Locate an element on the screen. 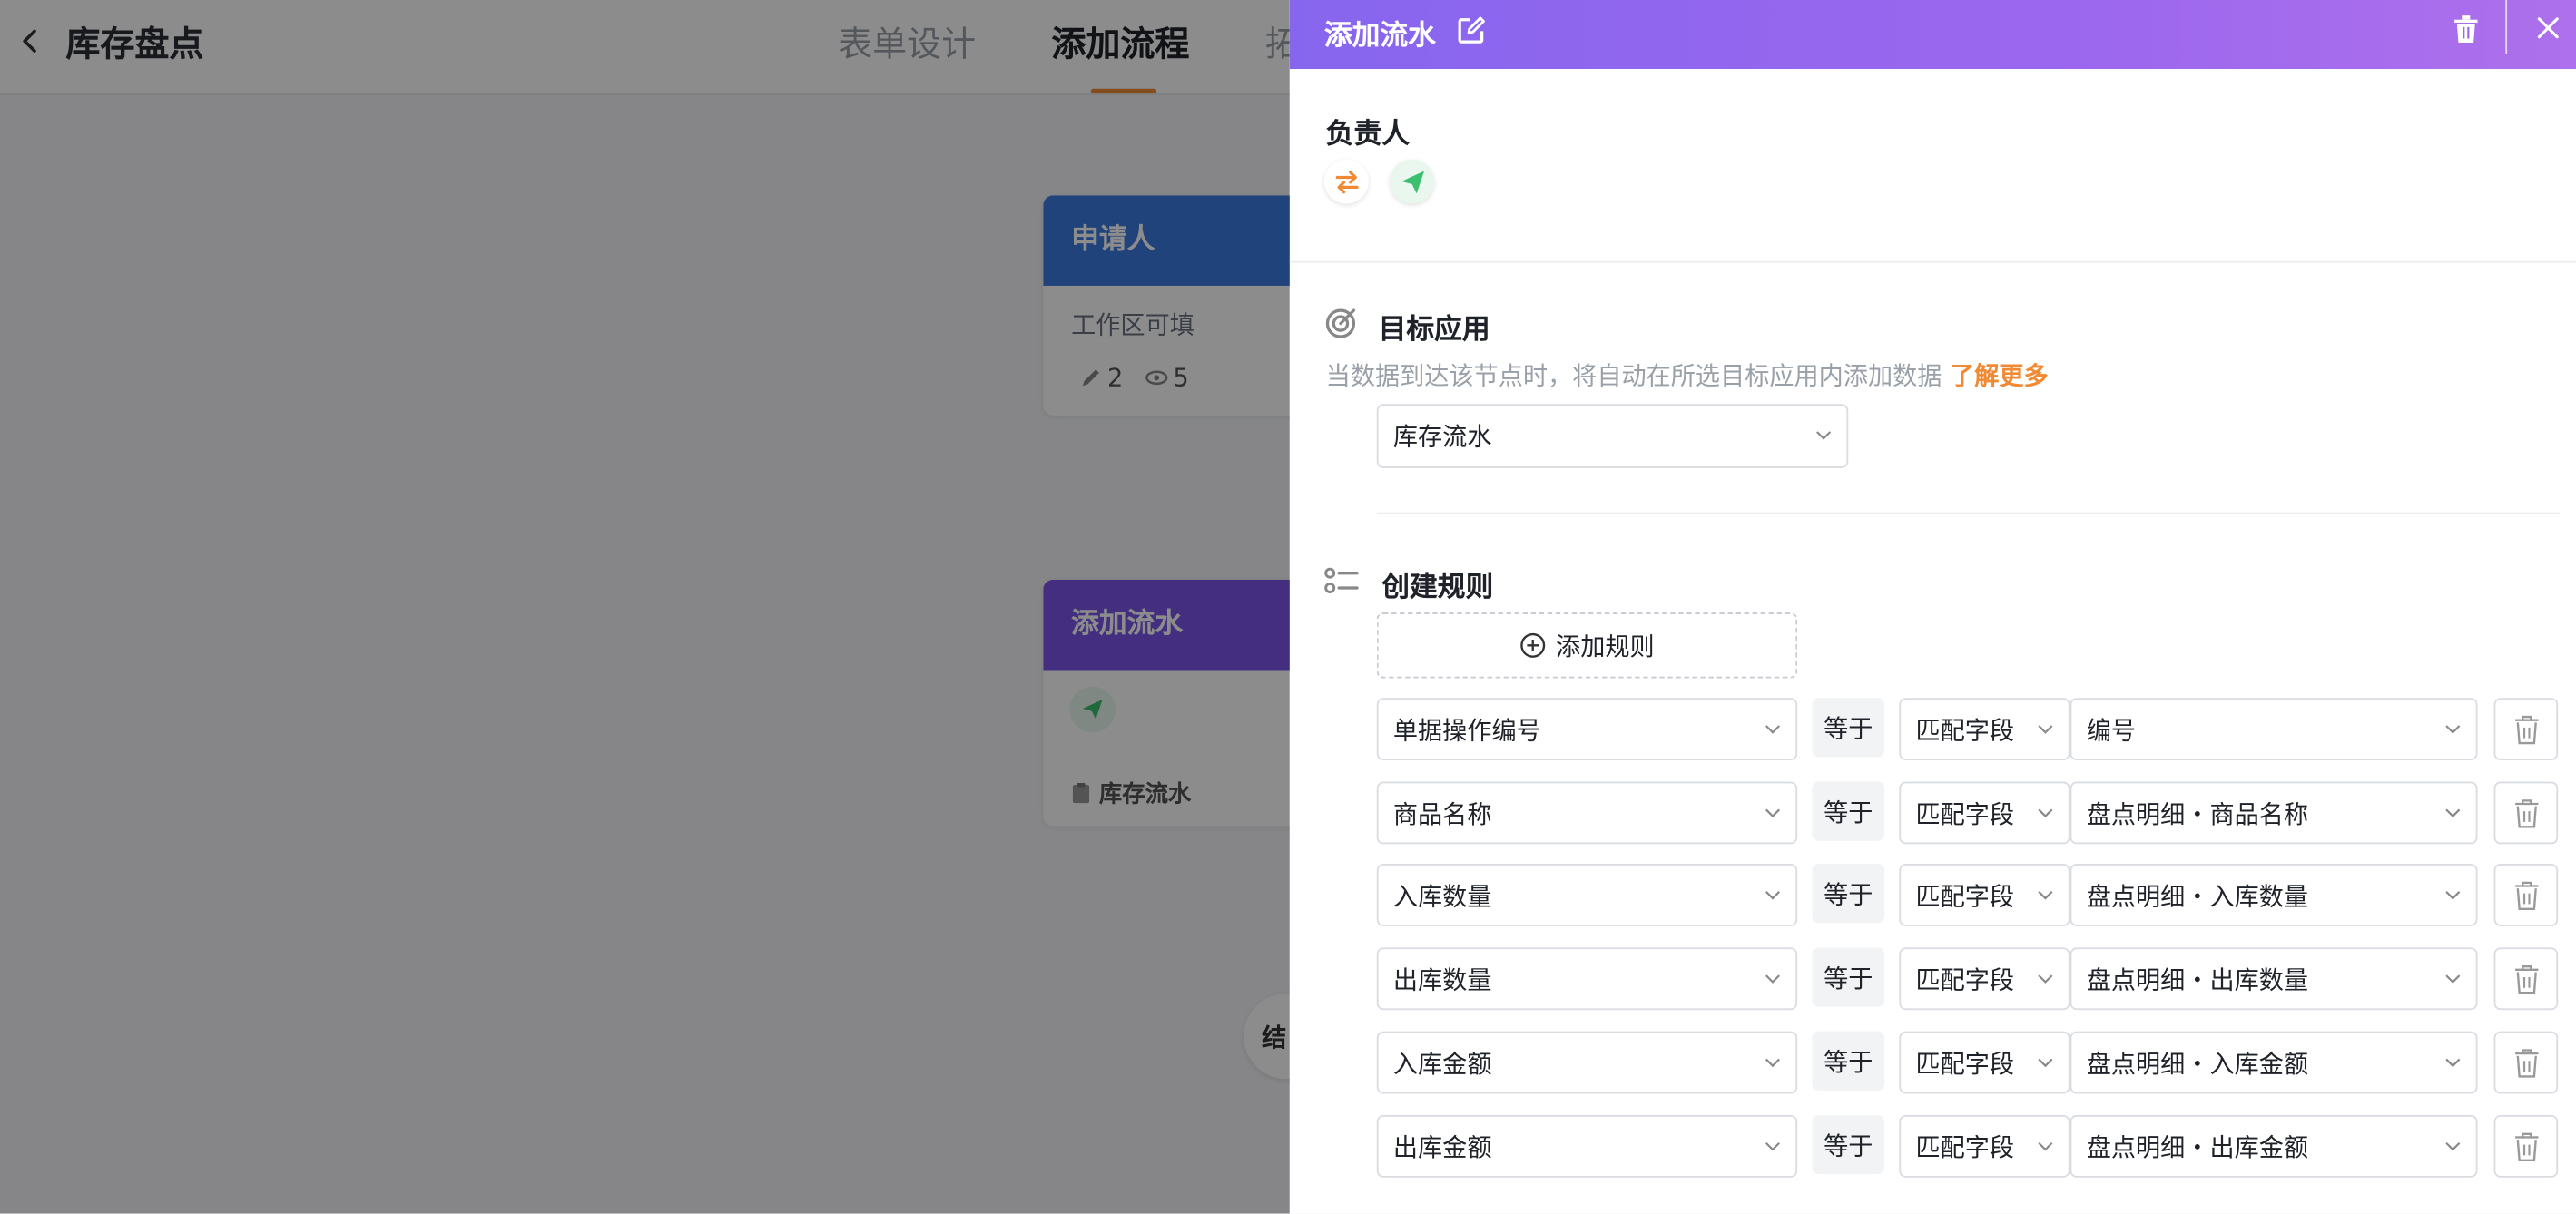  rule-field-select: 商品名称 is located at coordinates (1587, 813).